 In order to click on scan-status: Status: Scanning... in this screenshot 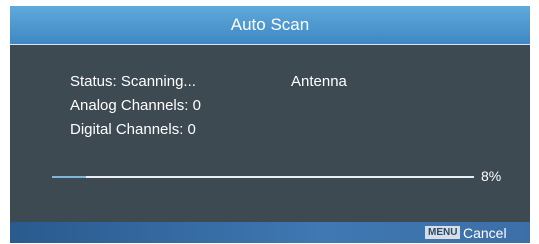, I will do `click(133, 81)`.